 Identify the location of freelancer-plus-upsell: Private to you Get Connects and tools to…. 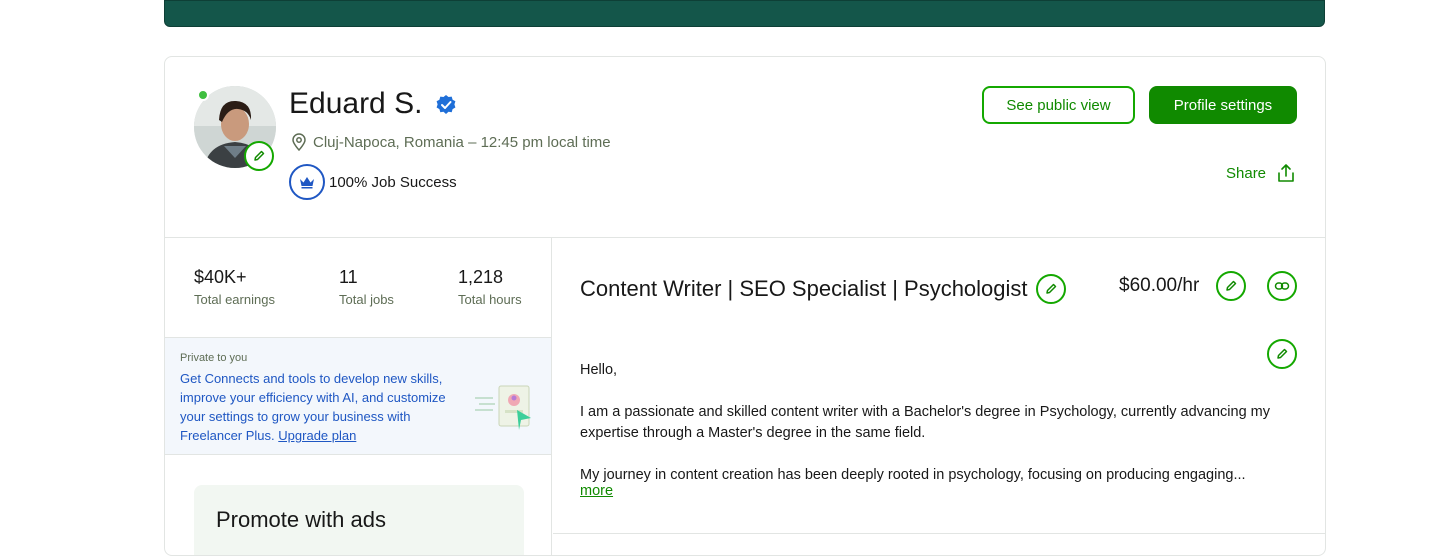
(358, 396).